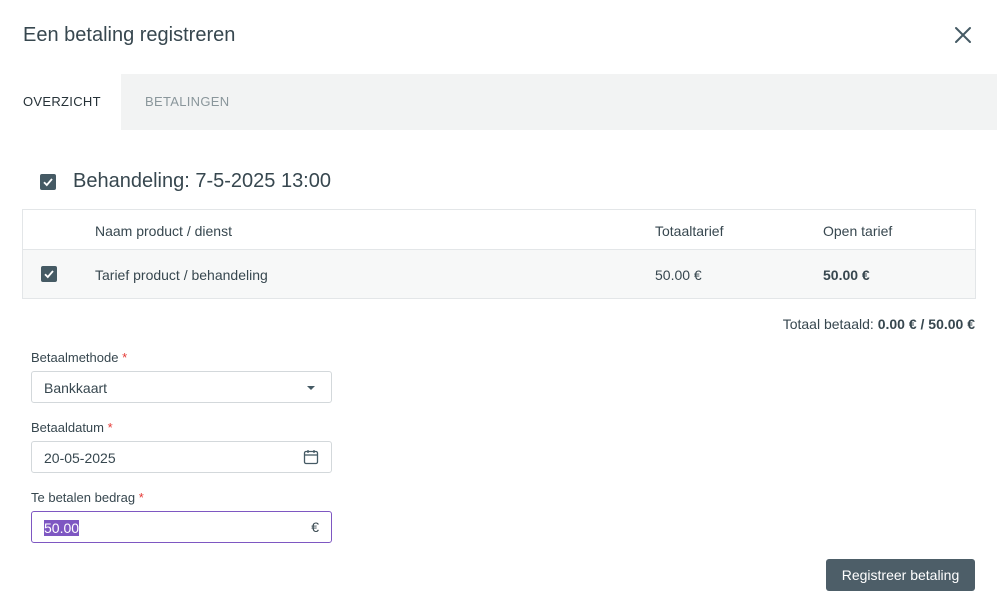 The image size is (997, 611). Describe the element at coordinates (181, 275) in the screenshot. I see `row-product-name: Tarief product / behandeling` at that location.